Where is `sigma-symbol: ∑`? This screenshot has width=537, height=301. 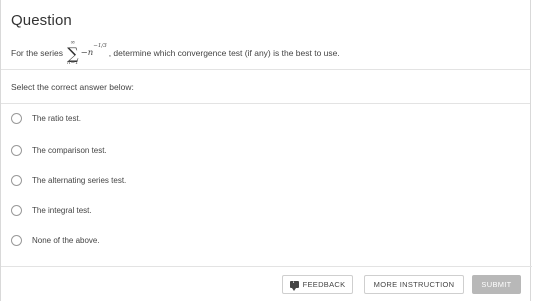
sigma-symbol: ∑ is located at coordinates (73, 53).